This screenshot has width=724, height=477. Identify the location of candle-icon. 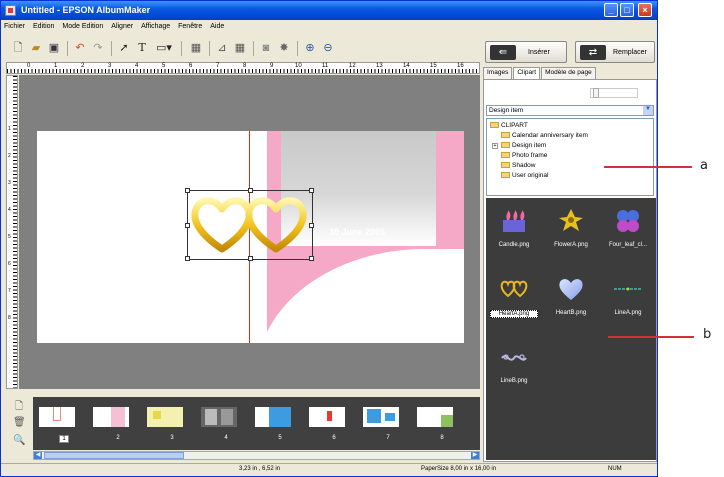
(514, 221).